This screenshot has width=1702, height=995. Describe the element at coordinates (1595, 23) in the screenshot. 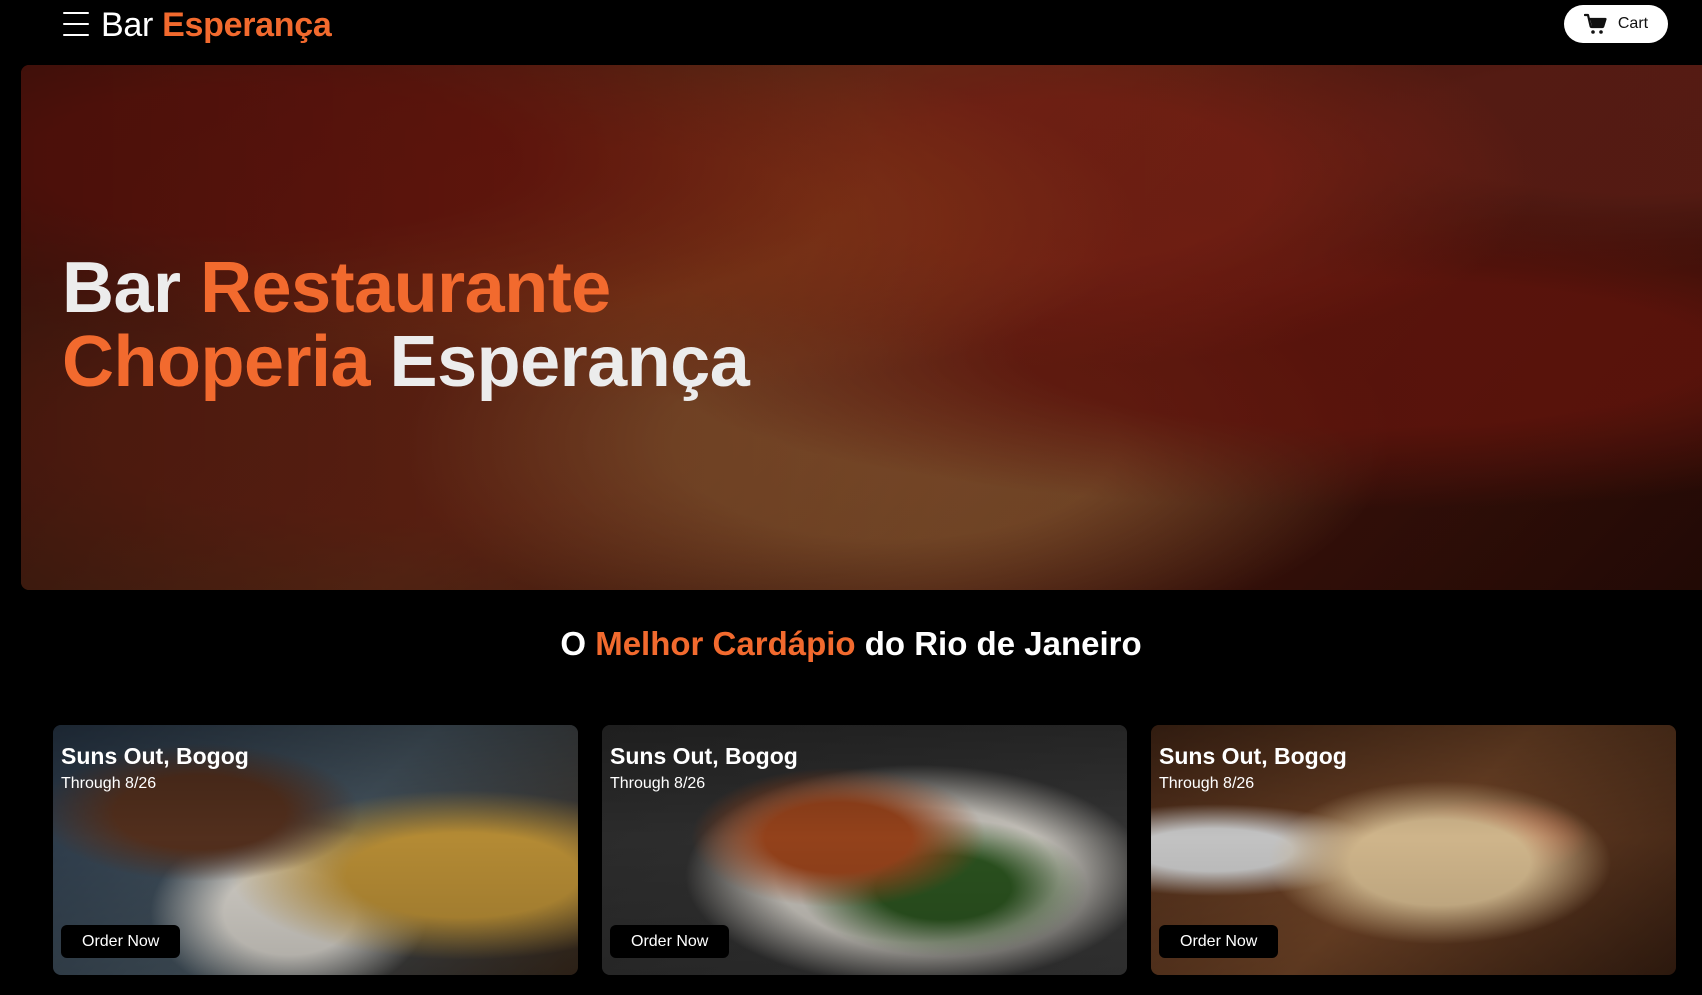

I see `shopping-cart-icon` at that location.